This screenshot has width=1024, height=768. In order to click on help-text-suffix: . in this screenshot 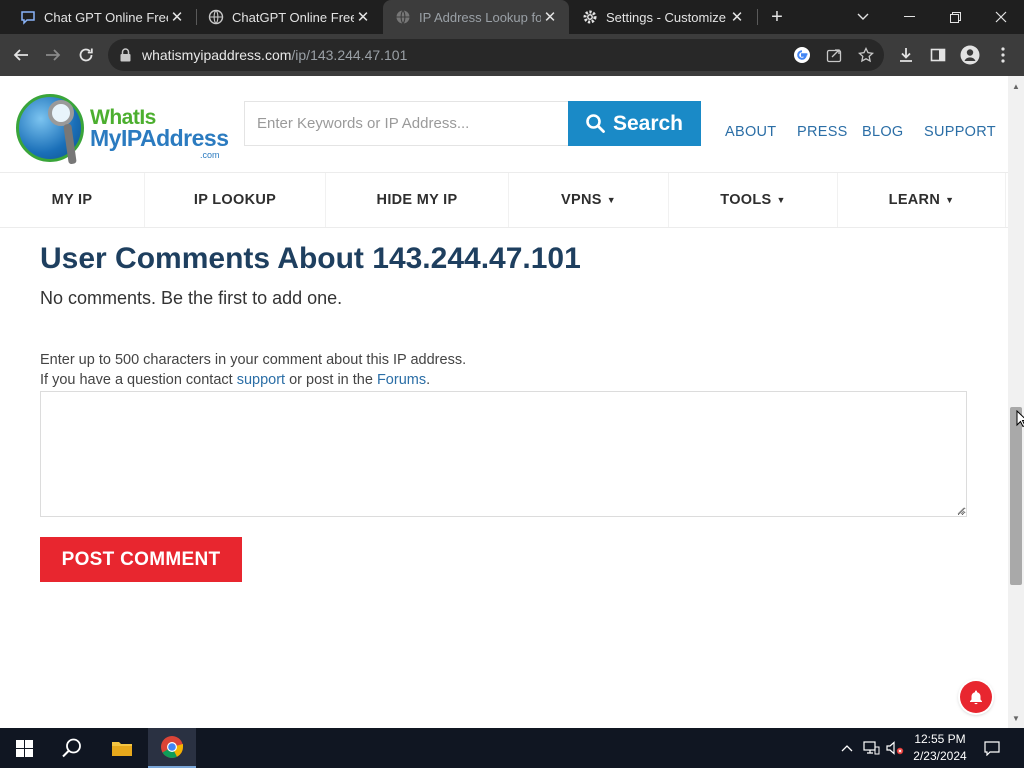, I will do `click(428, 380)`.